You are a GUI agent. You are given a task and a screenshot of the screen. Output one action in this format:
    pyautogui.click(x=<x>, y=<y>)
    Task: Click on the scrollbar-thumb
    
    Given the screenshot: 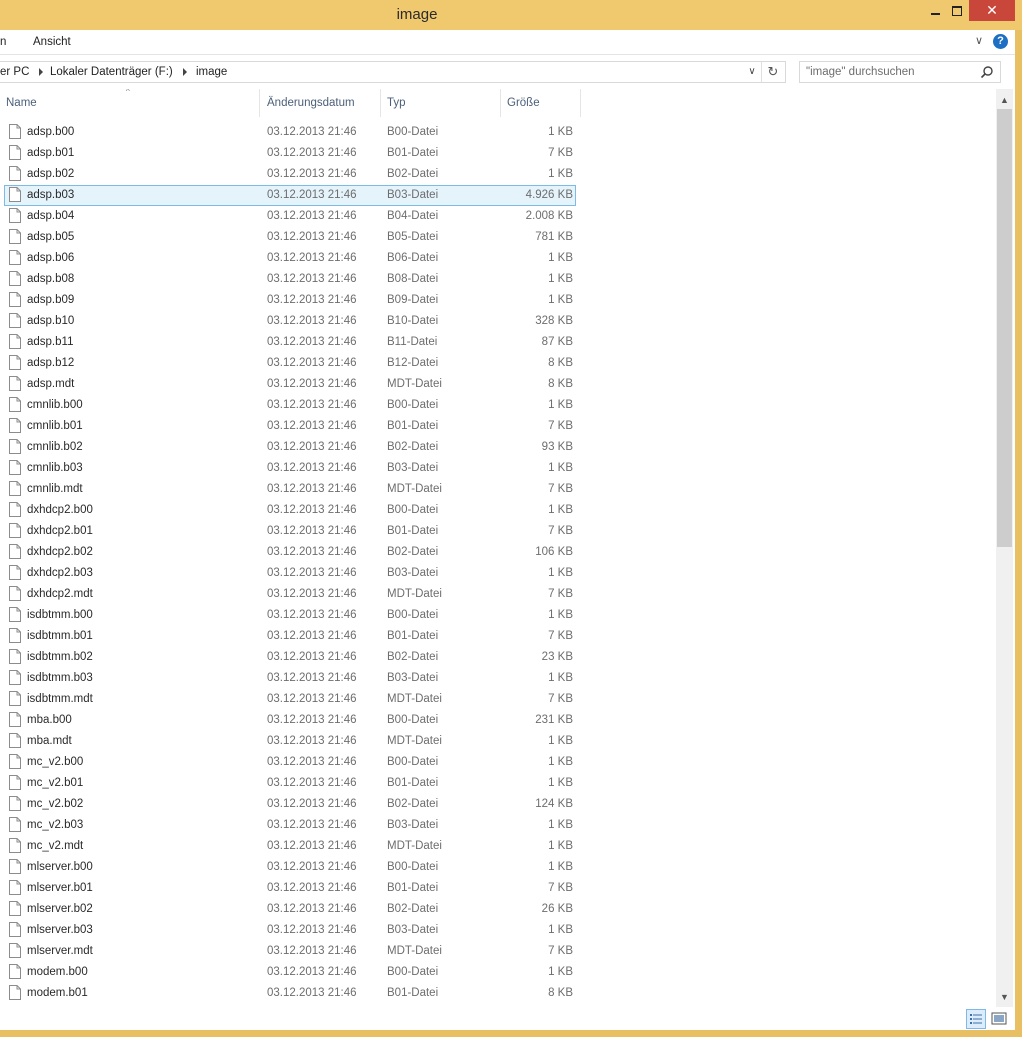 What is the action you would take?
    pyautogui.click(x=1004, y=328)
    